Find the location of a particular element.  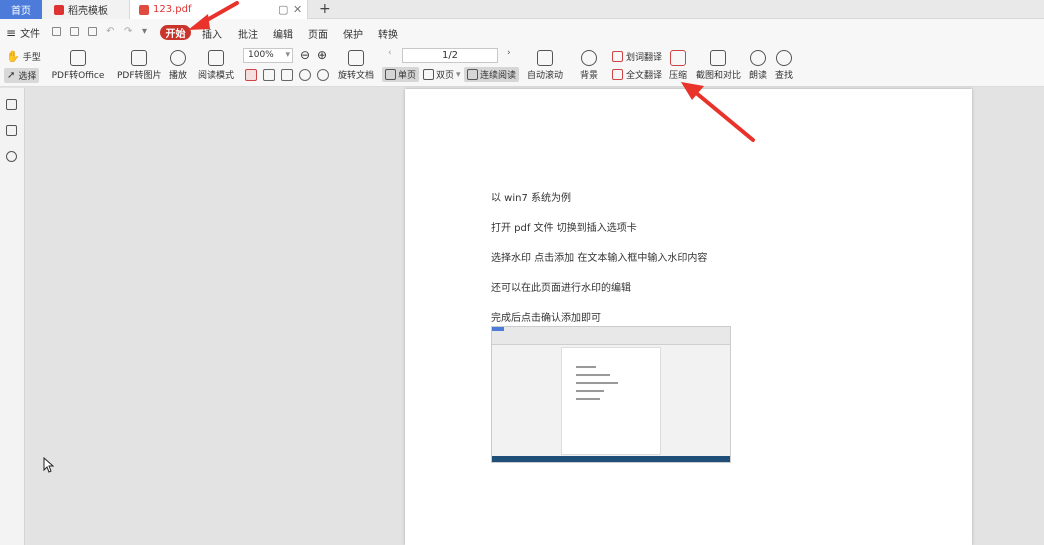

word-translate-button: 划词翻译 is located at coordinates (637, 56).